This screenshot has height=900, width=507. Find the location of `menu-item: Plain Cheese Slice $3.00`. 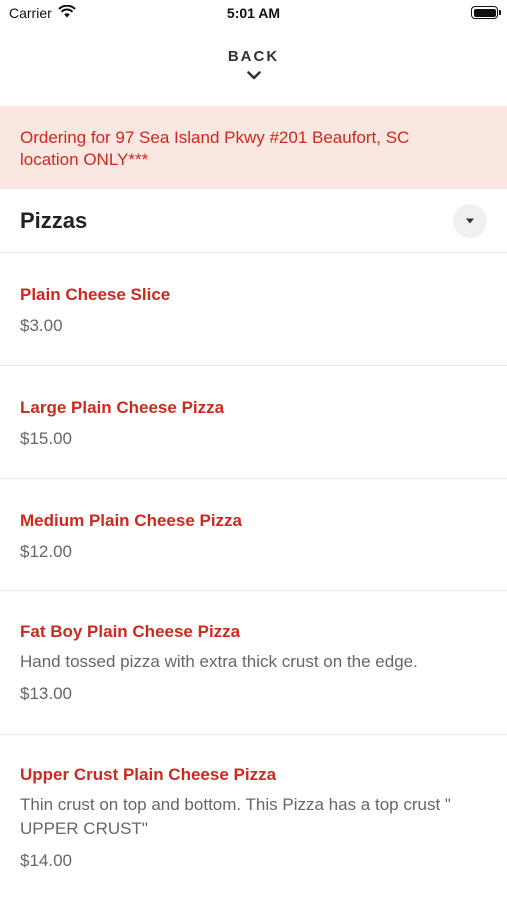

menu-item: Plain Cheese Slice $3.00 is located at coordinates (253, 309).